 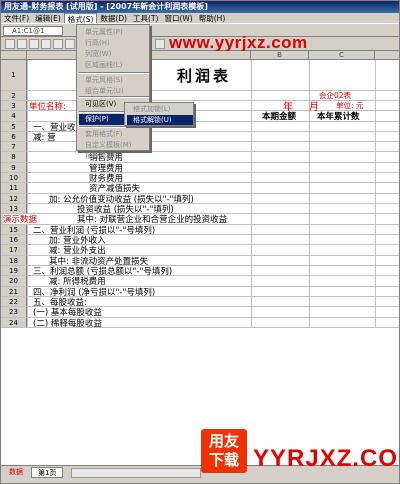 What do you see at coordinates (14, 188) in the screenshot?
I see `row-number: 11` at bounding box center [14, 188].